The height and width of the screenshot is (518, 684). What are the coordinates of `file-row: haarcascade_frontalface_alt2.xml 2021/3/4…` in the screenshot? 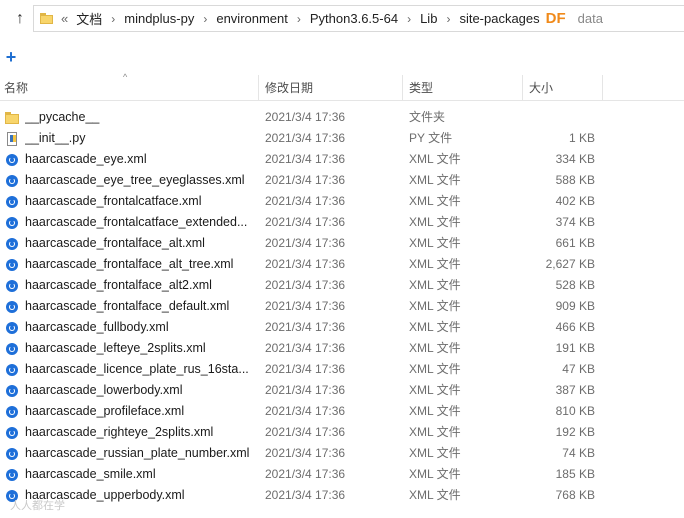 It's located at (342, 285).